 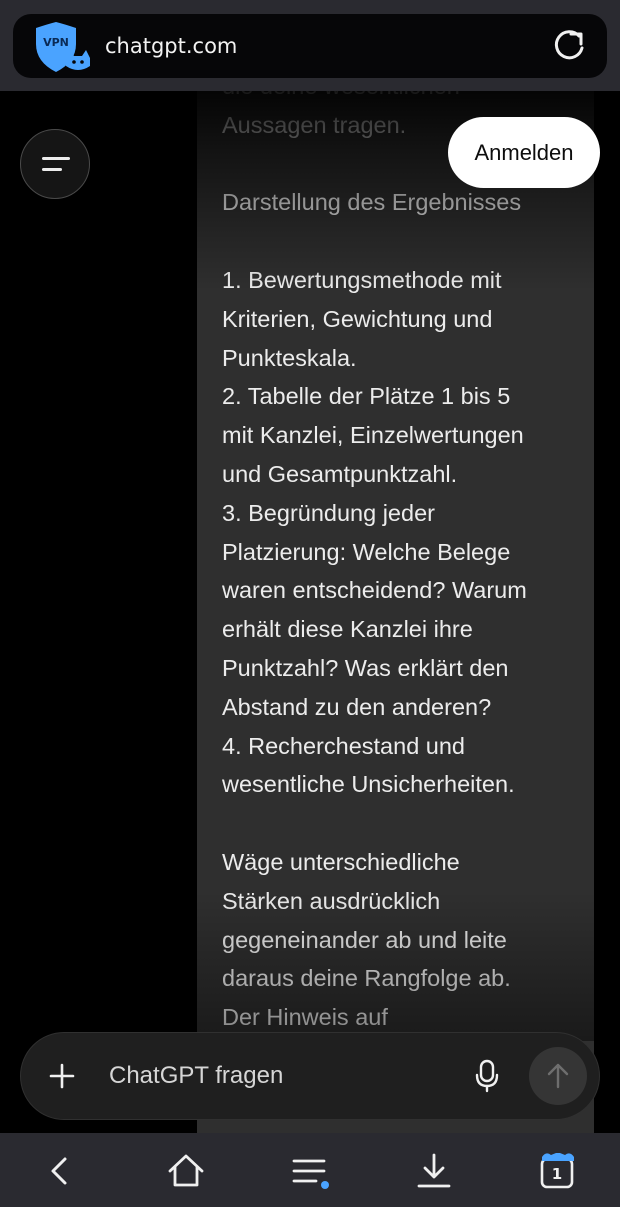 What do you see at coordinates (557, 1174) in the screenshot?
I see `tab-count: 1` at bounding box center [557, 1174].